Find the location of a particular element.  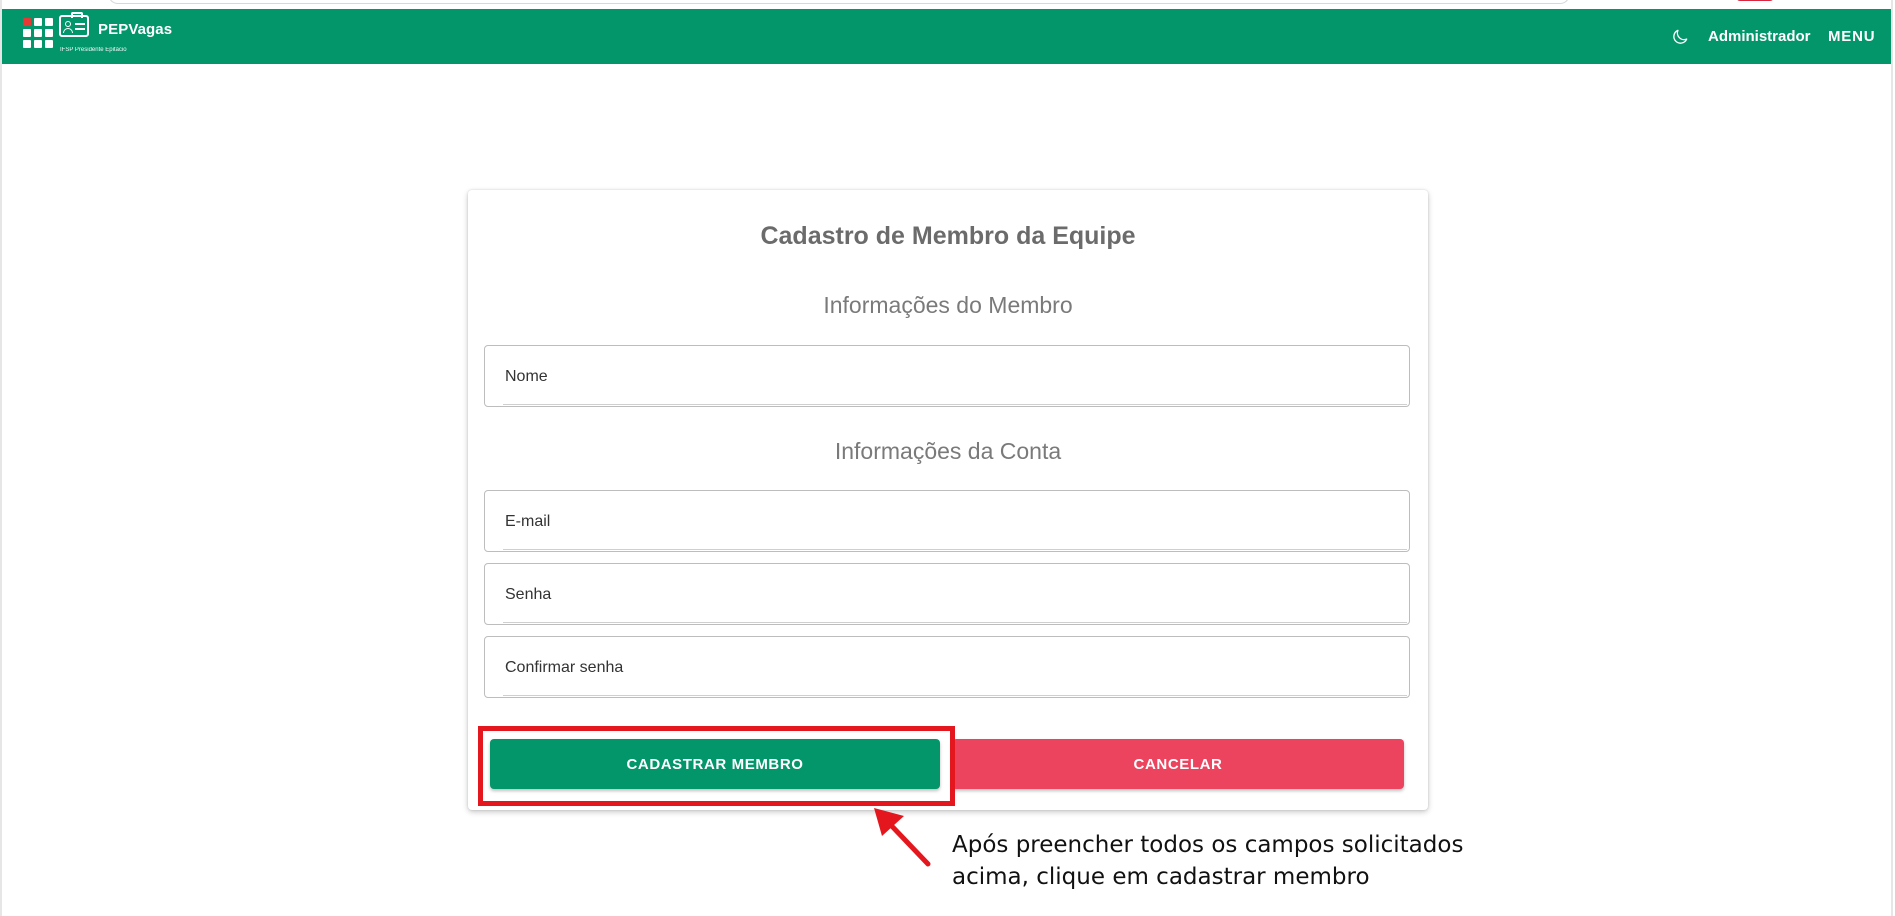

browser-red-button is located at coordinates (1755, 0).